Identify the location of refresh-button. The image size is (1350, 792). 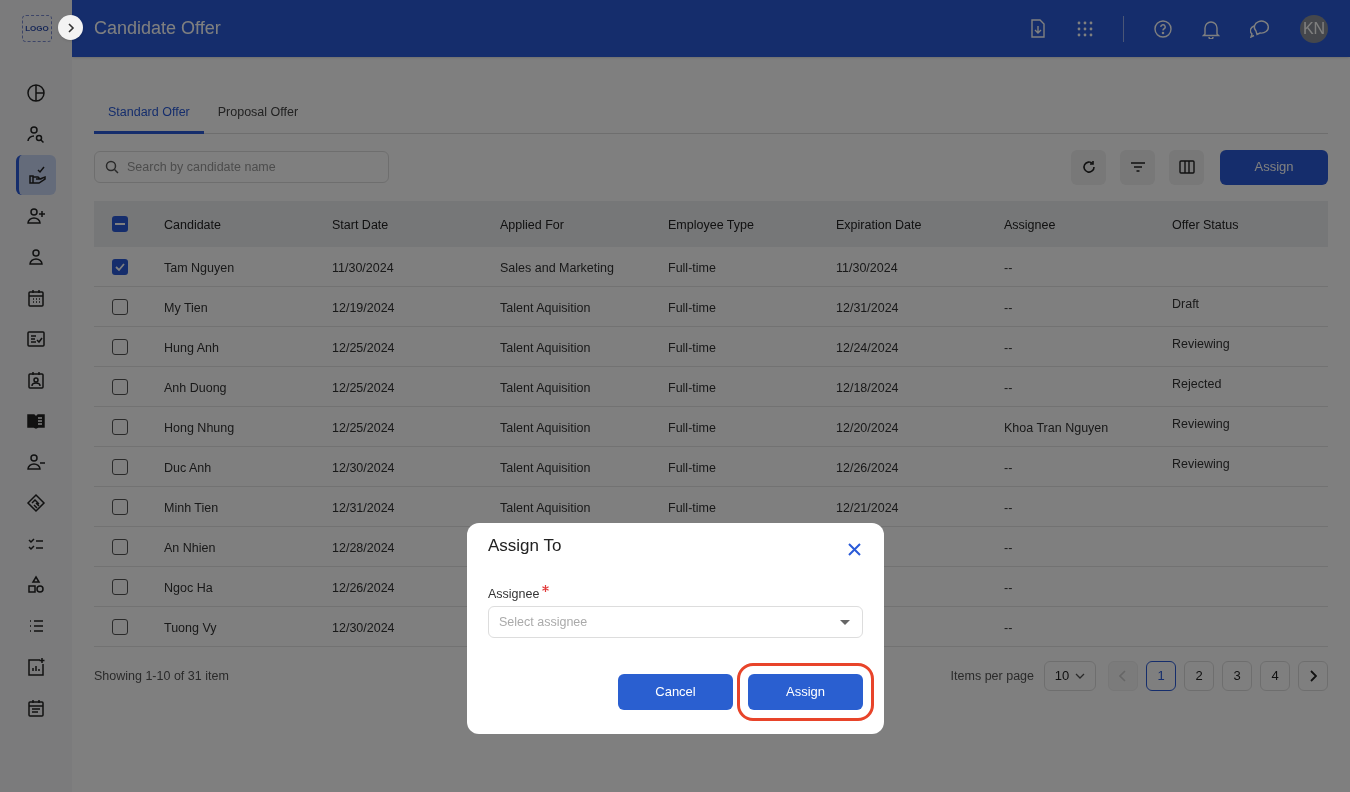
(1088, 167).